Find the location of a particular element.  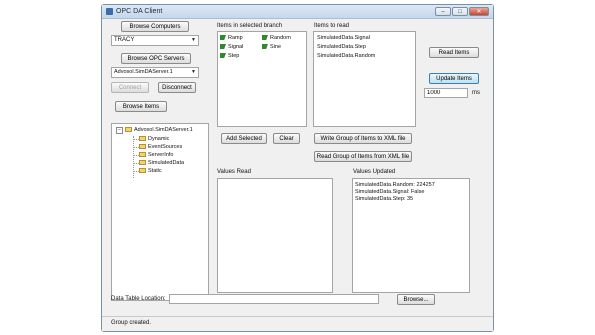

tree-node-eventsources: EventSources is located at coordinates (160, 147).